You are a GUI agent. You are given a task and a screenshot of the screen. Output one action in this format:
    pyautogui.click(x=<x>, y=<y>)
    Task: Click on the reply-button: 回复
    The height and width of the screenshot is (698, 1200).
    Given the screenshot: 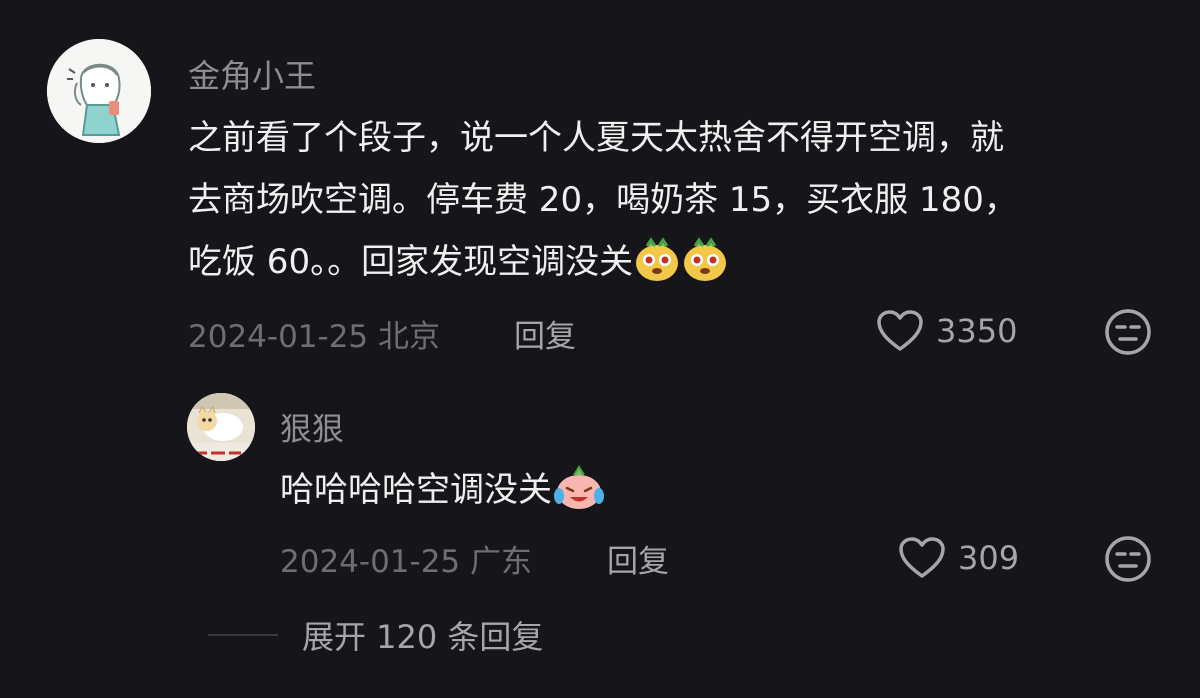 What is the action you would take?
    pyautogui.click(x=545, y=333)
    